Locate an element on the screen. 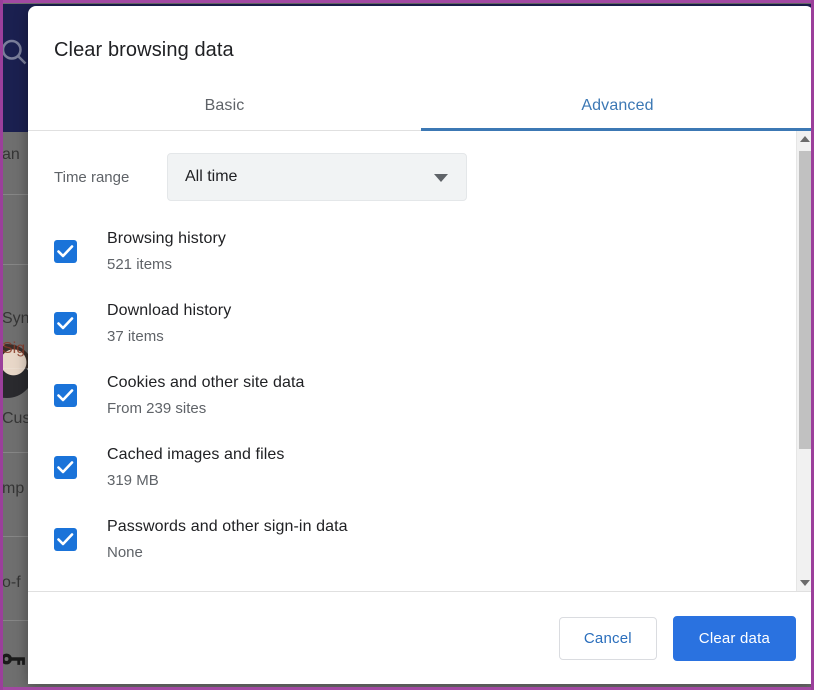 This screenshot has width=814, height=690. background-text-fragment: Sig is located at coordinates (14, 348).